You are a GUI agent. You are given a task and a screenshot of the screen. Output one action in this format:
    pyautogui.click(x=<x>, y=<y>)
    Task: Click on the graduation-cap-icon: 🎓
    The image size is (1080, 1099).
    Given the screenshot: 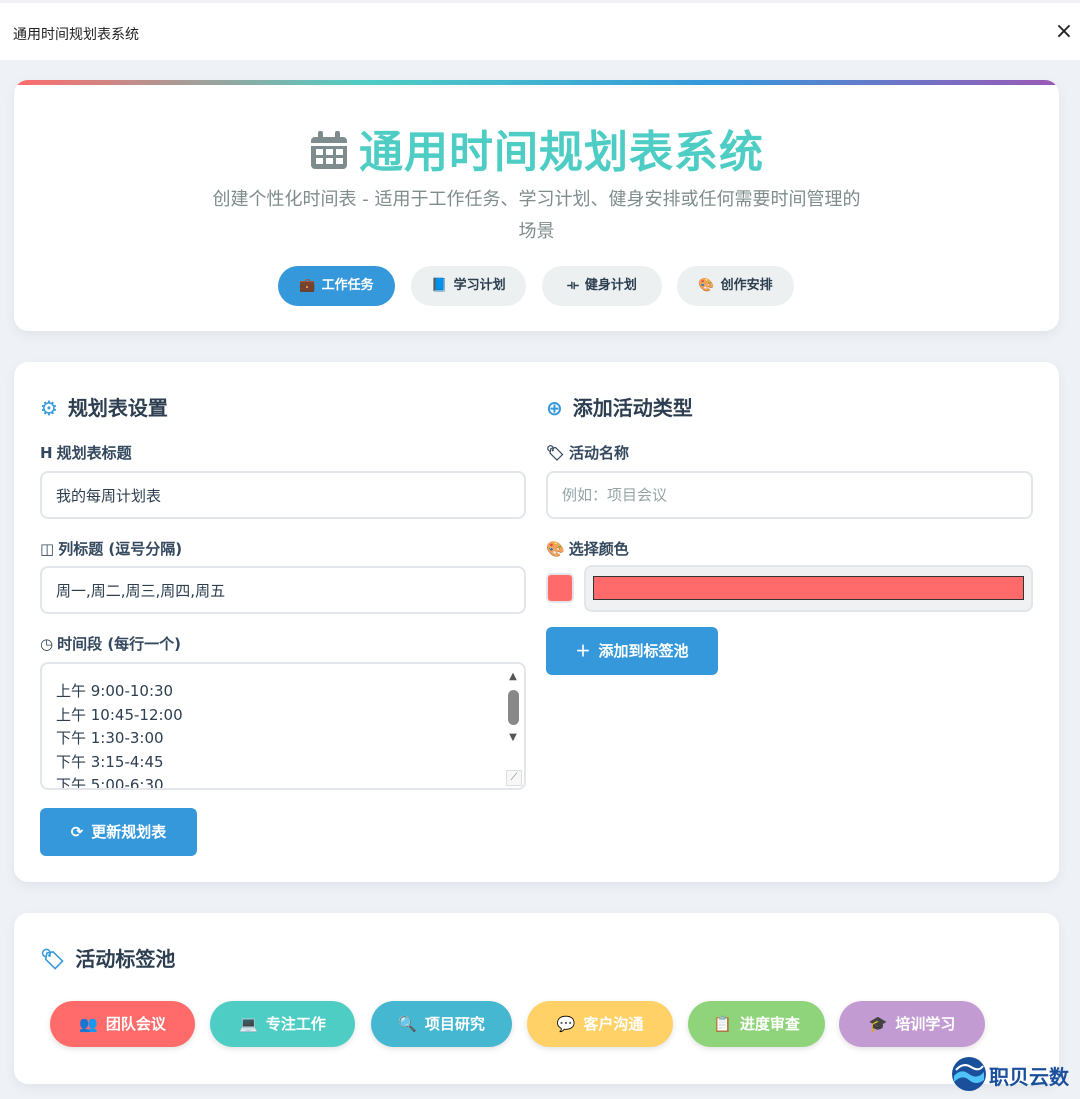 What is the action you would take?
    pyautogui.click(x=878, y=1024)
    